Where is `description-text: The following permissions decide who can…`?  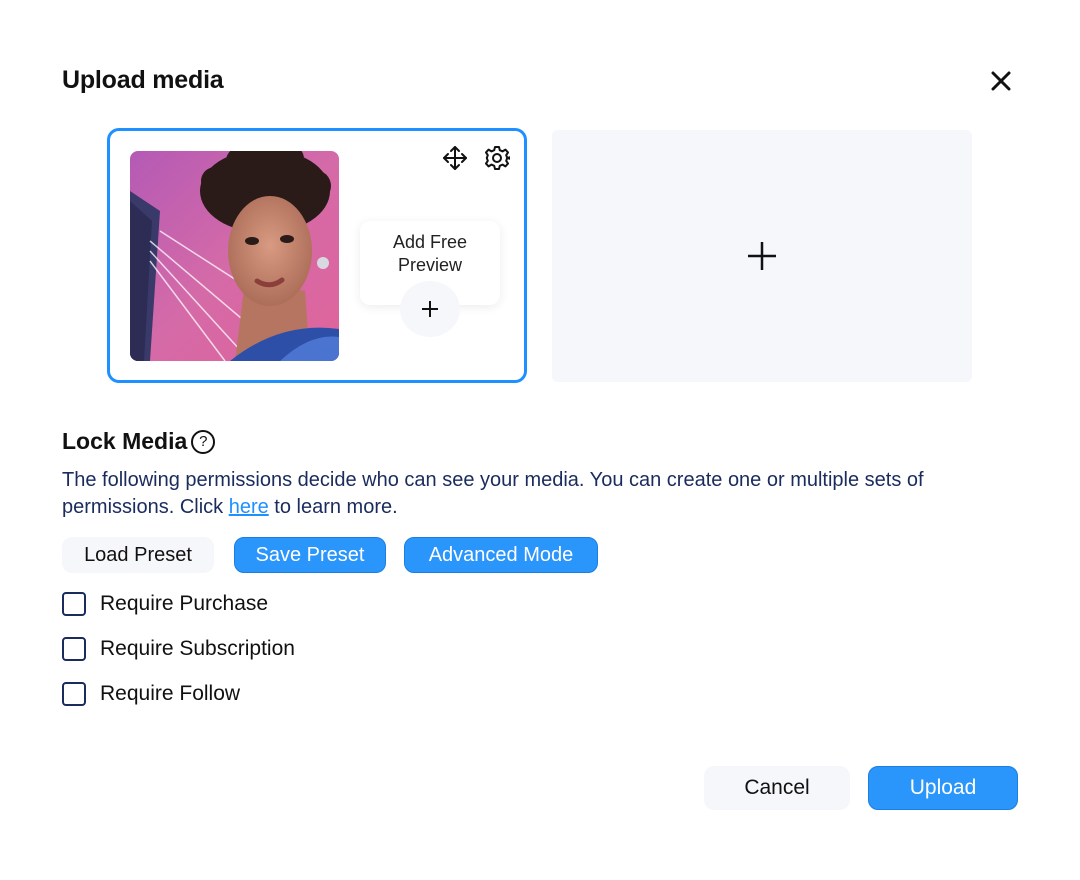
description-text: The following permissions decide who can… is located at coordinates (493, 493).